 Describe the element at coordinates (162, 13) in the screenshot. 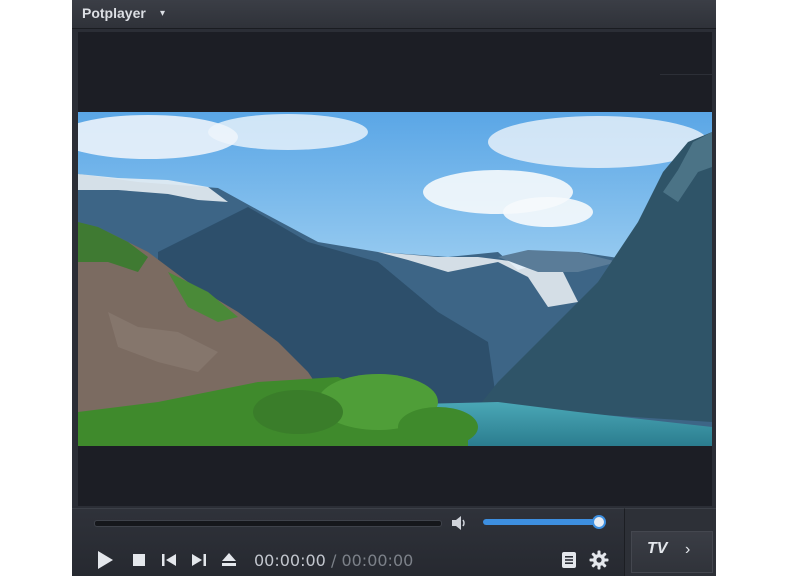

I see `app-menu-caret-icon: ▾` at that location.